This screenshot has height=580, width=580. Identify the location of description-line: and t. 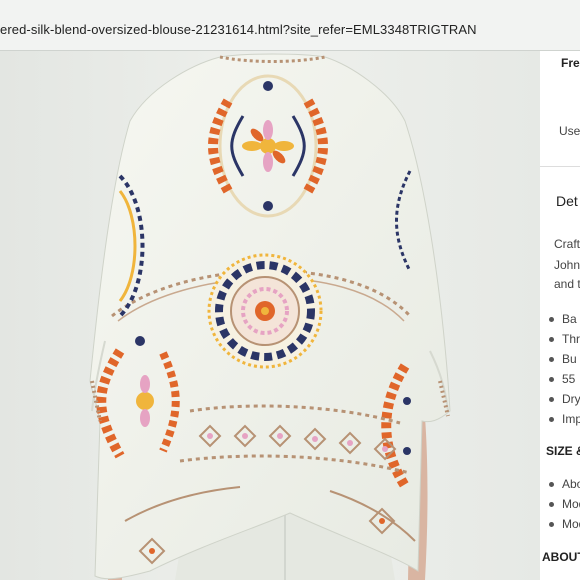
(567, 284).